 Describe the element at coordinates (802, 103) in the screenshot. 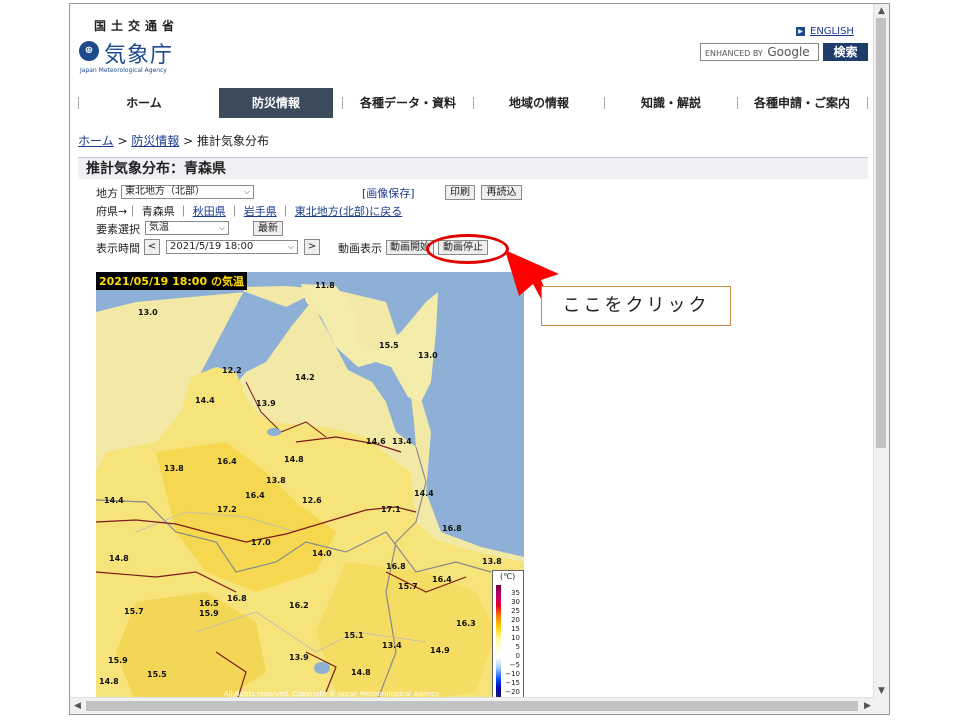

I see `nav-item-application: 各種申請・ご案内` at that location.